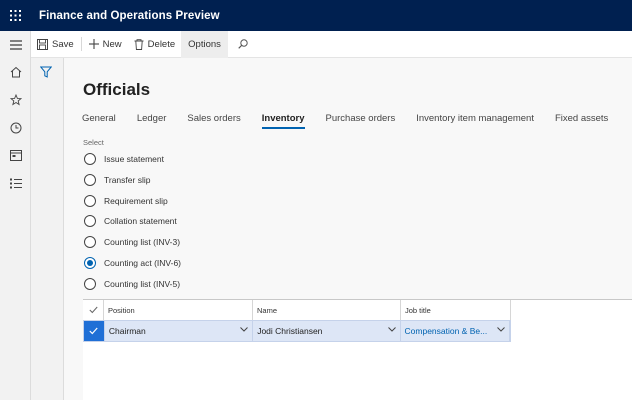 Image resolution: width=632 pixels, height=400 pixels. Describe the element at coordinates (15, 45) in the screenshot. I see `hamburger-icon` at that location.